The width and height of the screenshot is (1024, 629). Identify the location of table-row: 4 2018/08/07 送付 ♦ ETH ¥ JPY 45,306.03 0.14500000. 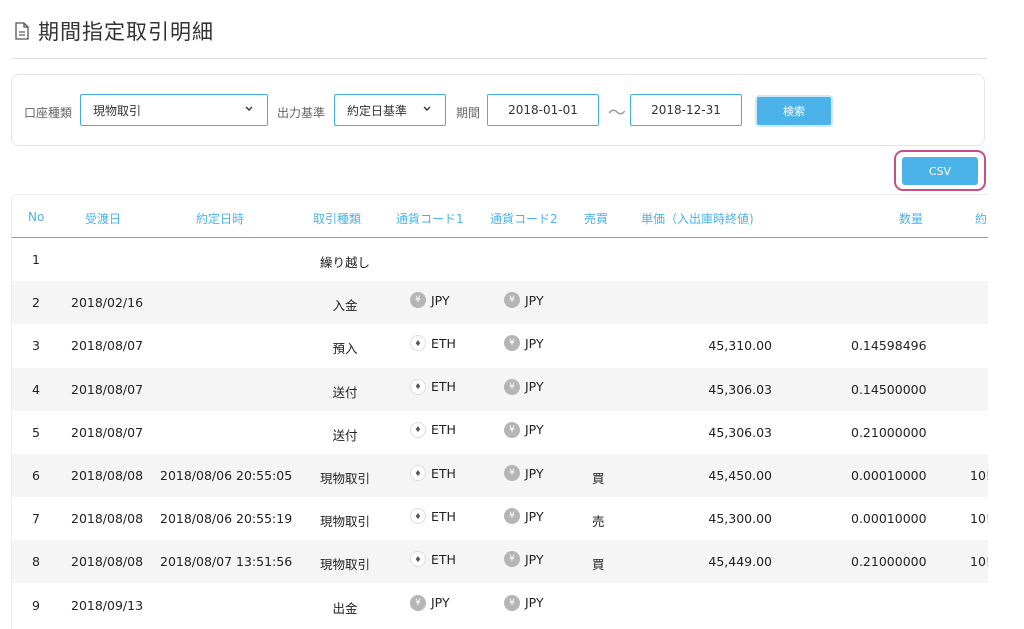
(500, 389).